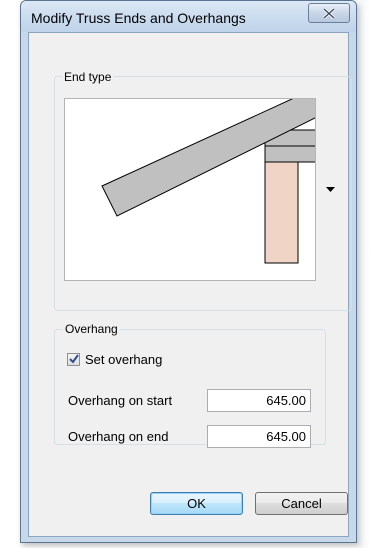  I want to click on checkmark-icon, so click(74, 359).